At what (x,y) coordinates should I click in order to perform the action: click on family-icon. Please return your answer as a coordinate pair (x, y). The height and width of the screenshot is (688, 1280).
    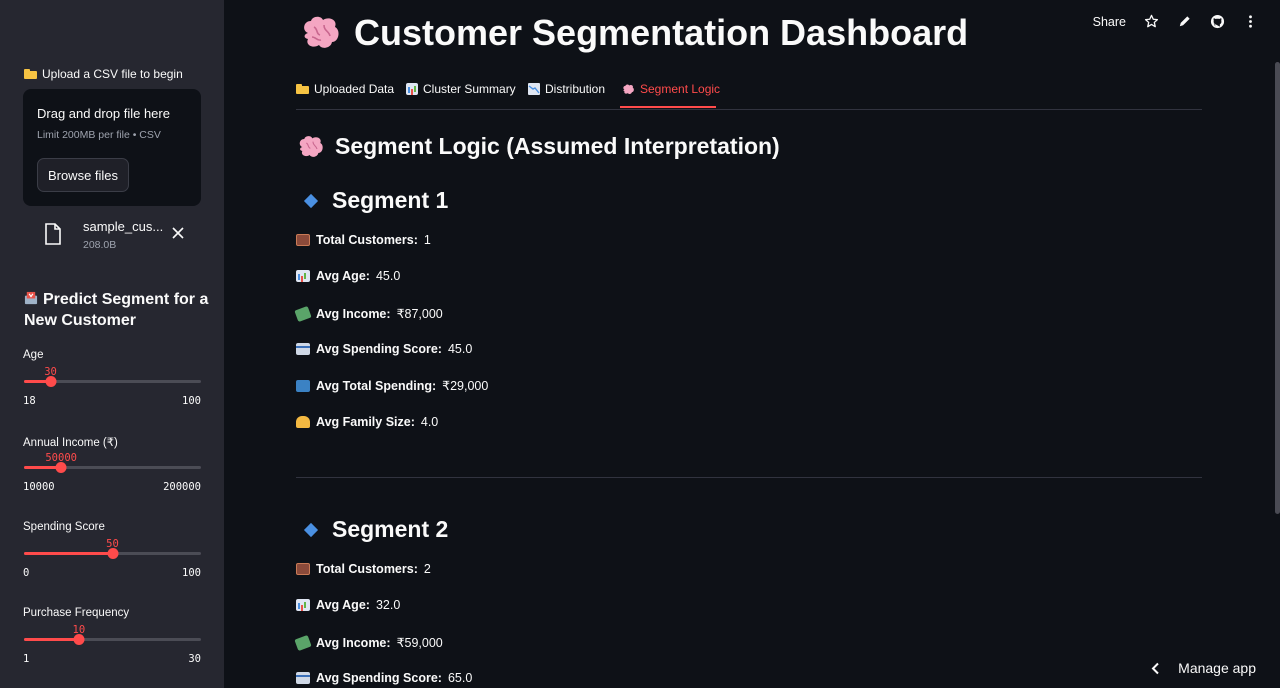
    Looking at the image, I should click on (303, 422).